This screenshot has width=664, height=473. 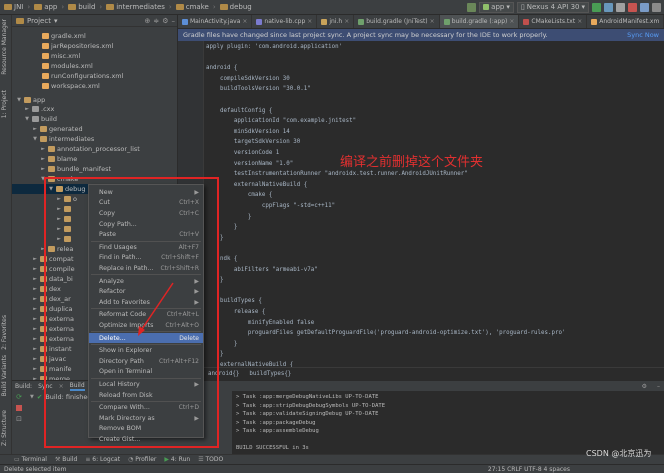 I want to click on tree-file-item: modules.xml, so click(x=63, y=66).